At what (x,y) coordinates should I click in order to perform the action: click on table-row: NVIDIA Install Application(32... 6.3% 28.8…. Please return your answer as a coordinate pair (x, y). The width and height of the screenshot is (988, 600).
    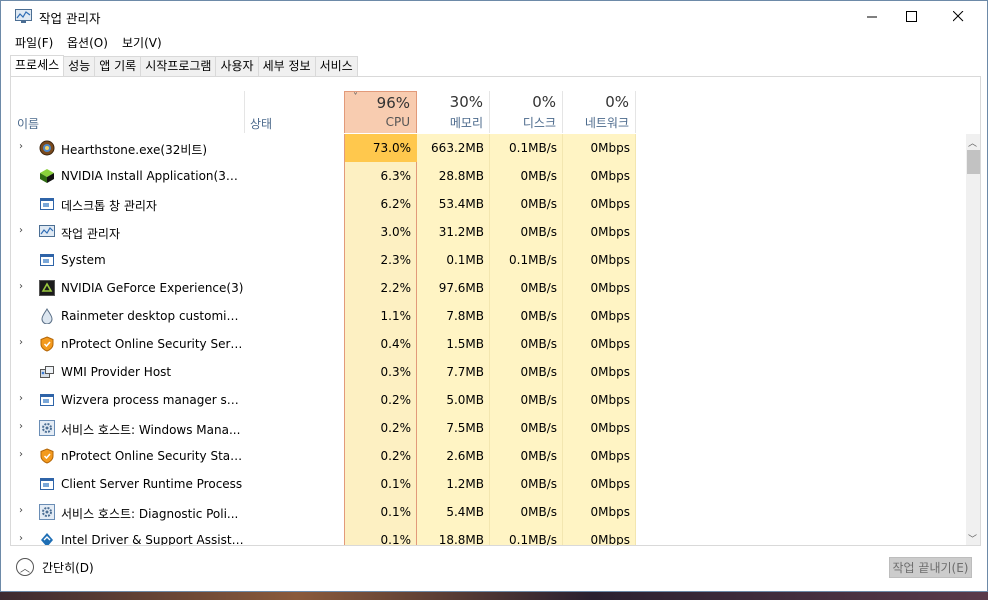
    Looking at the image, I should click on (489, 176).